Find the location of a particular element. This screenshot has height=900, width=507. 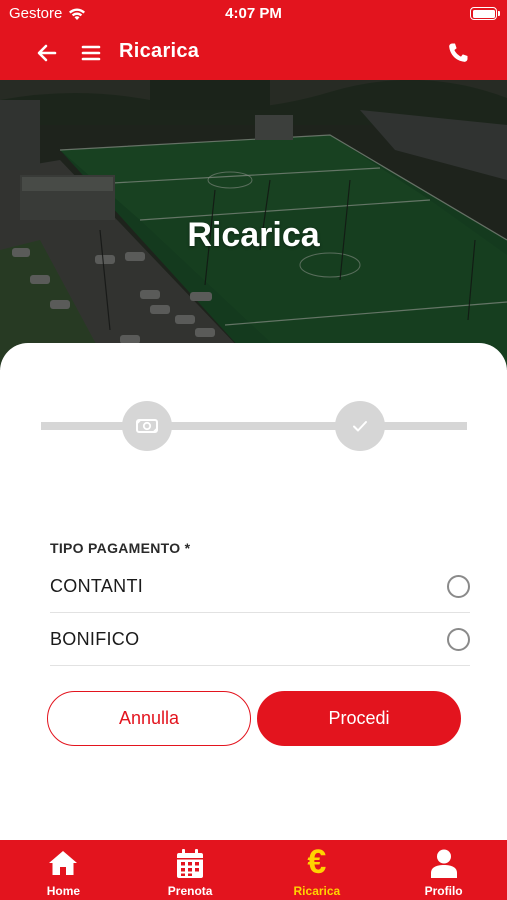

euro-icon: € is located at coordinates (317, 862).